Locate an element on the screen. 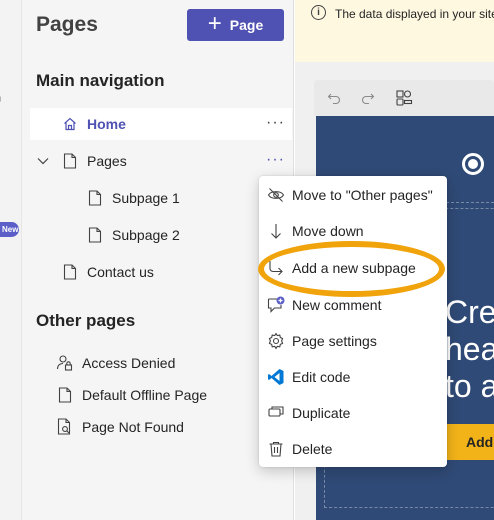  menu-item-move-to-other-pages: Move to "Other pages" is located at coordinates (353, 195).